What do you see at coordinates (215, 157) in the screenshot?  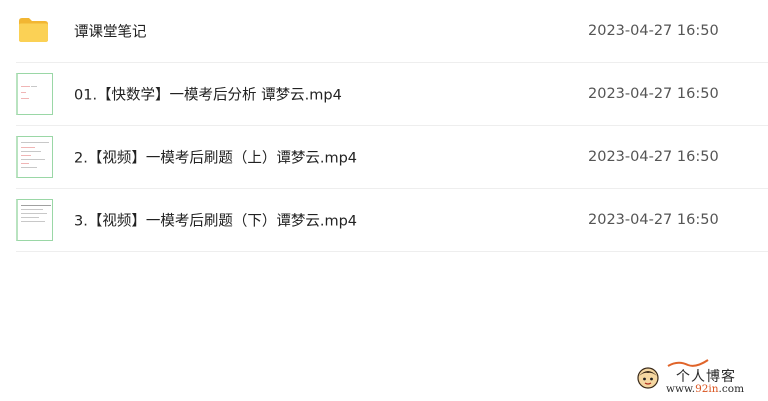 I see `file-name: 2.【视频】一模考后刷题（上）谭梦云.mp4` at bounding box center [215, 157].